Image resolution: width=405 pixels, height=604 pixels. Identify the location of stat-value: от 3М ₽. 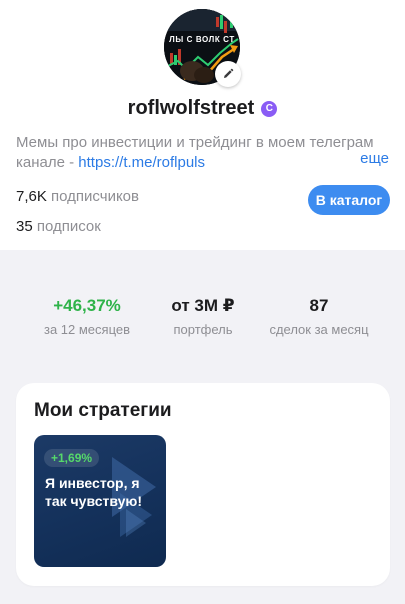
(203, 305).